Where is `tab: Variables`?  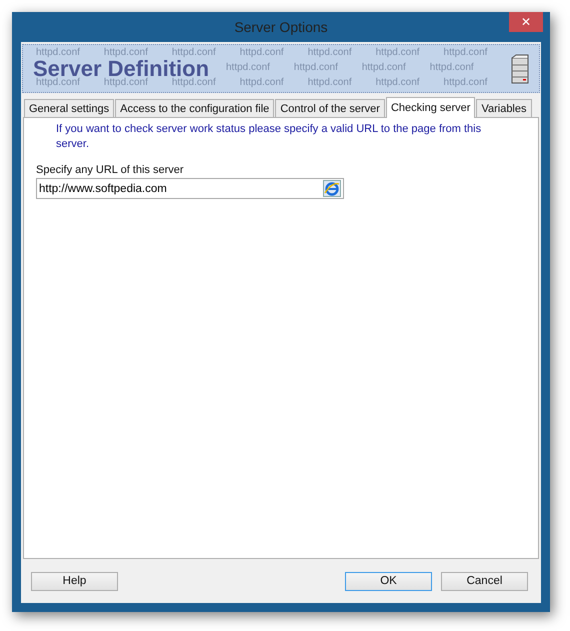
tab: Variables is located at coordinates (504, 108).